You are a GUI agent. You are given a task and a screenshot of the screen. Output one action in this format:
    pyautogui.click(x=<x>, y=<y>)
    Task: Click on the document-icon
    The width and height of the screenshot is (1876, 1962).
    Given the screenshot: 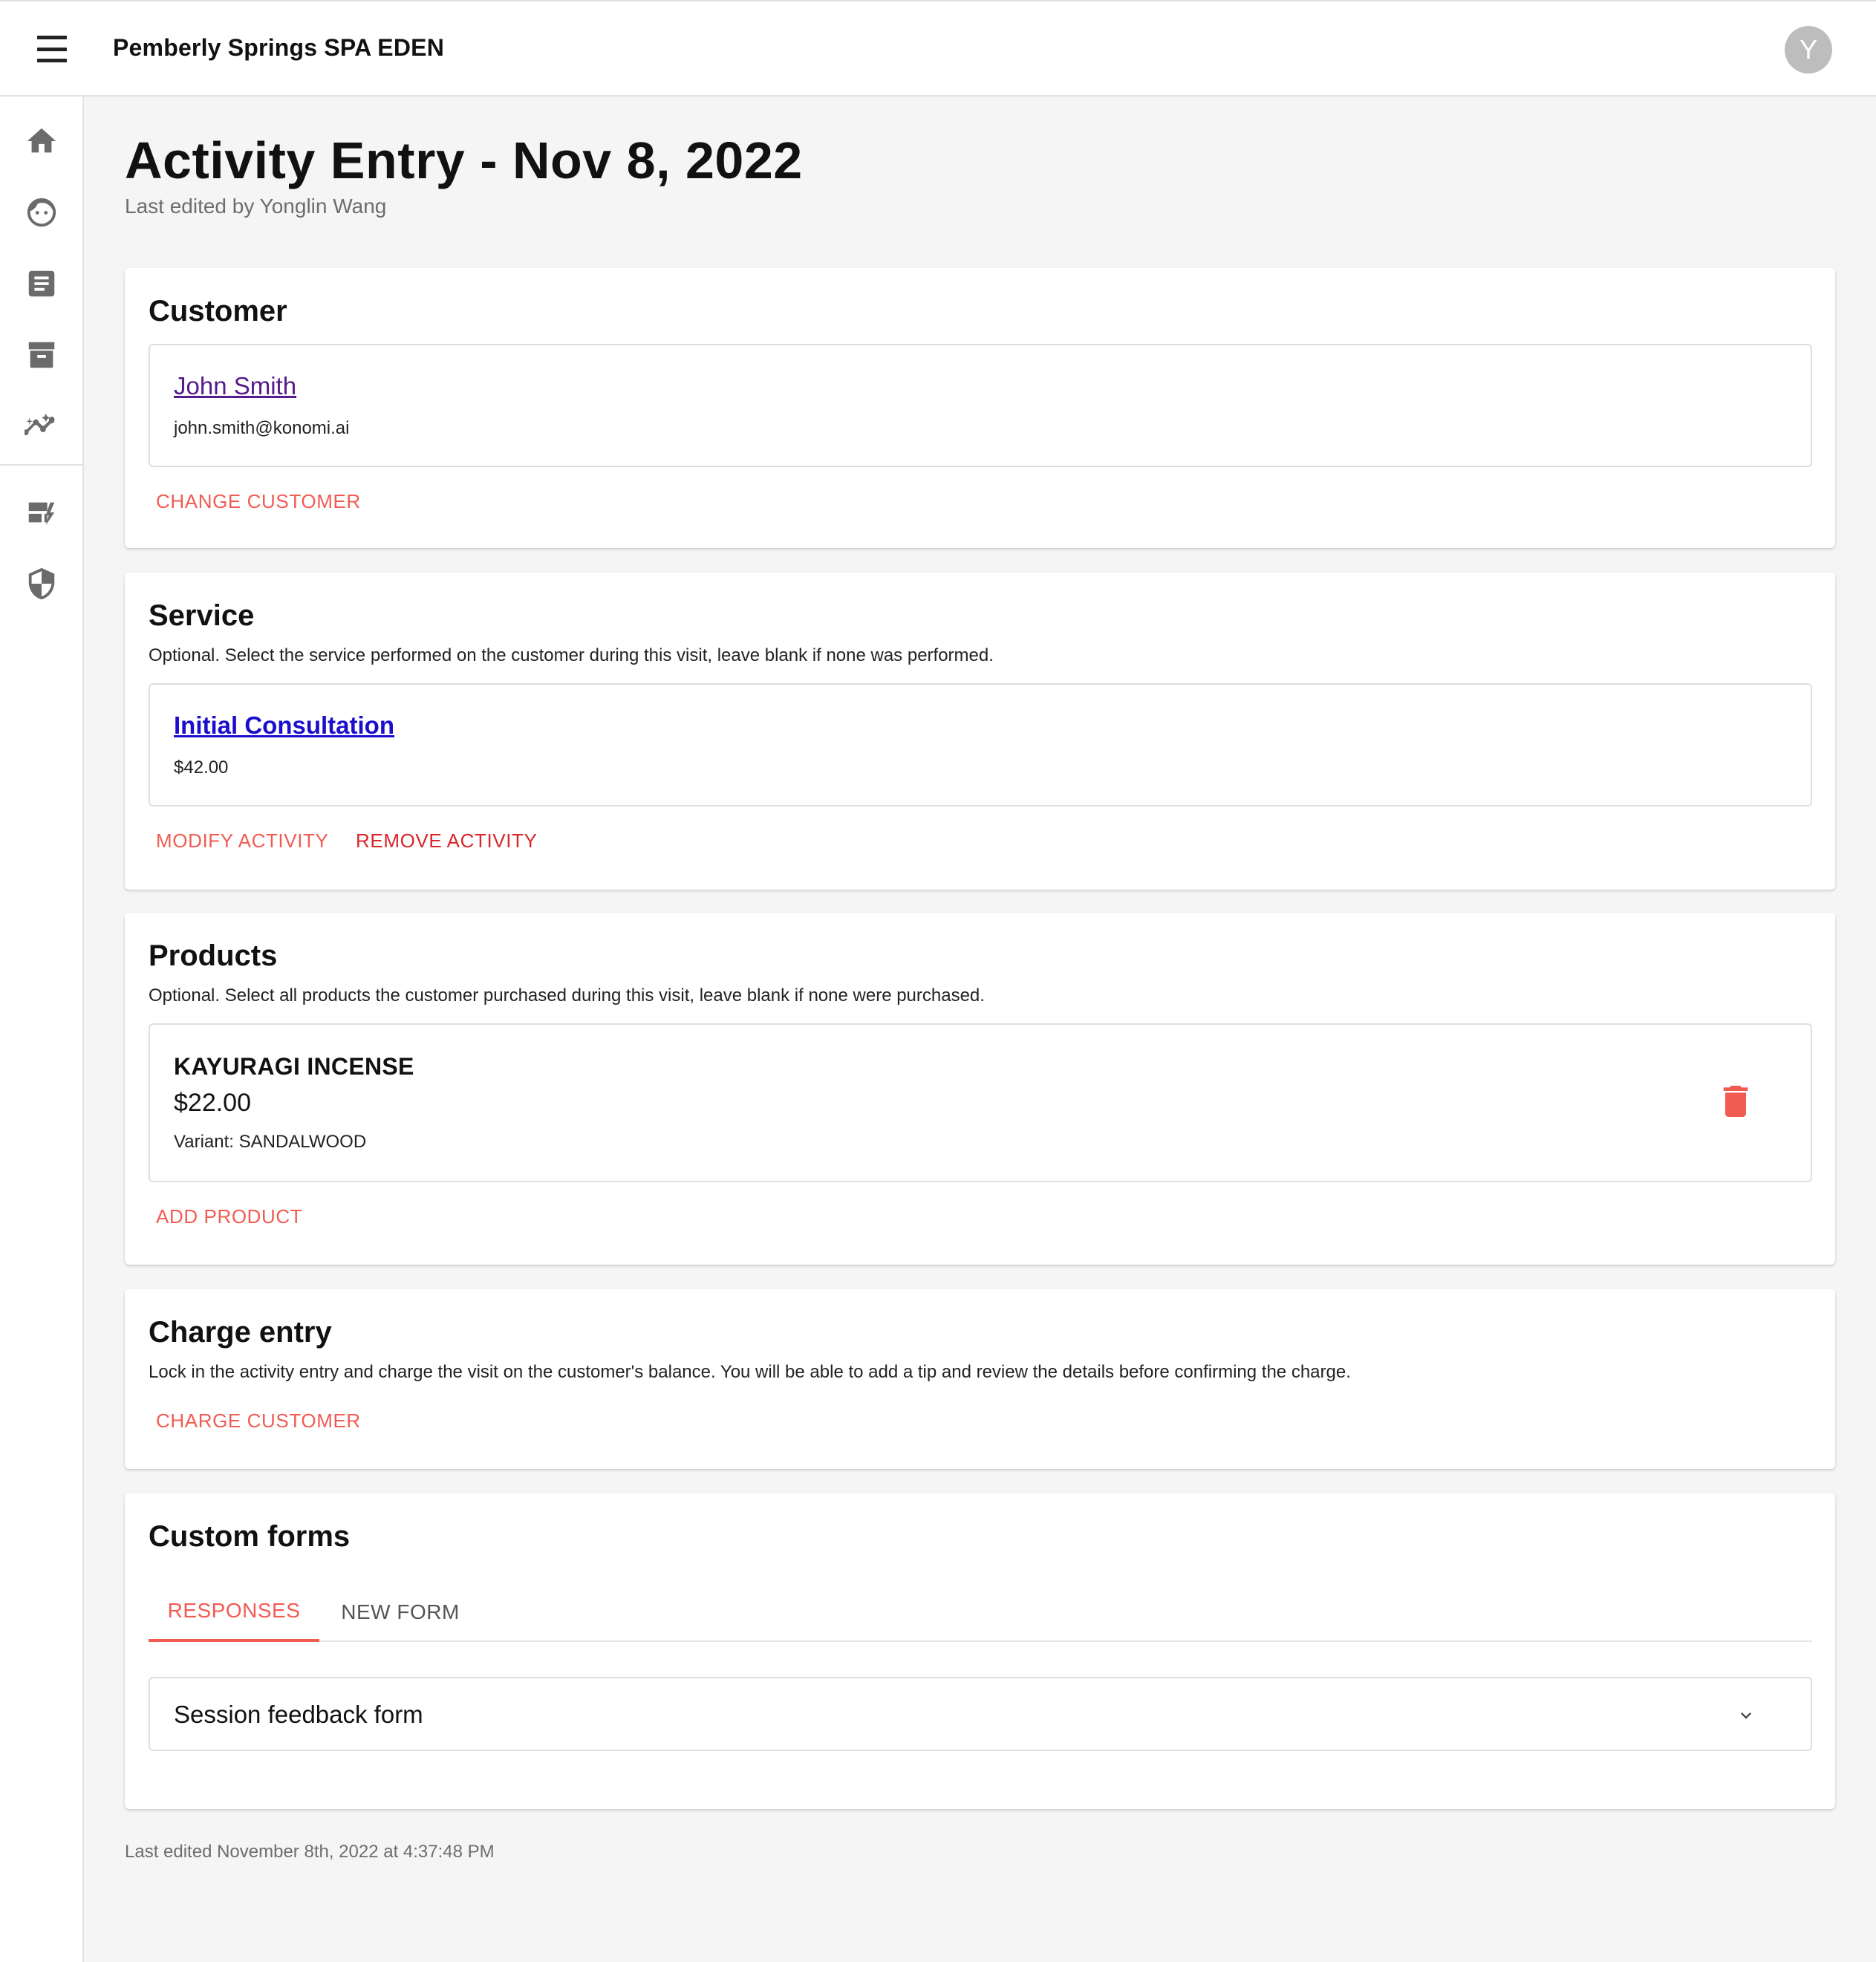 What is the action you would take?
    pyautogui.click(x=41, y=283)
    